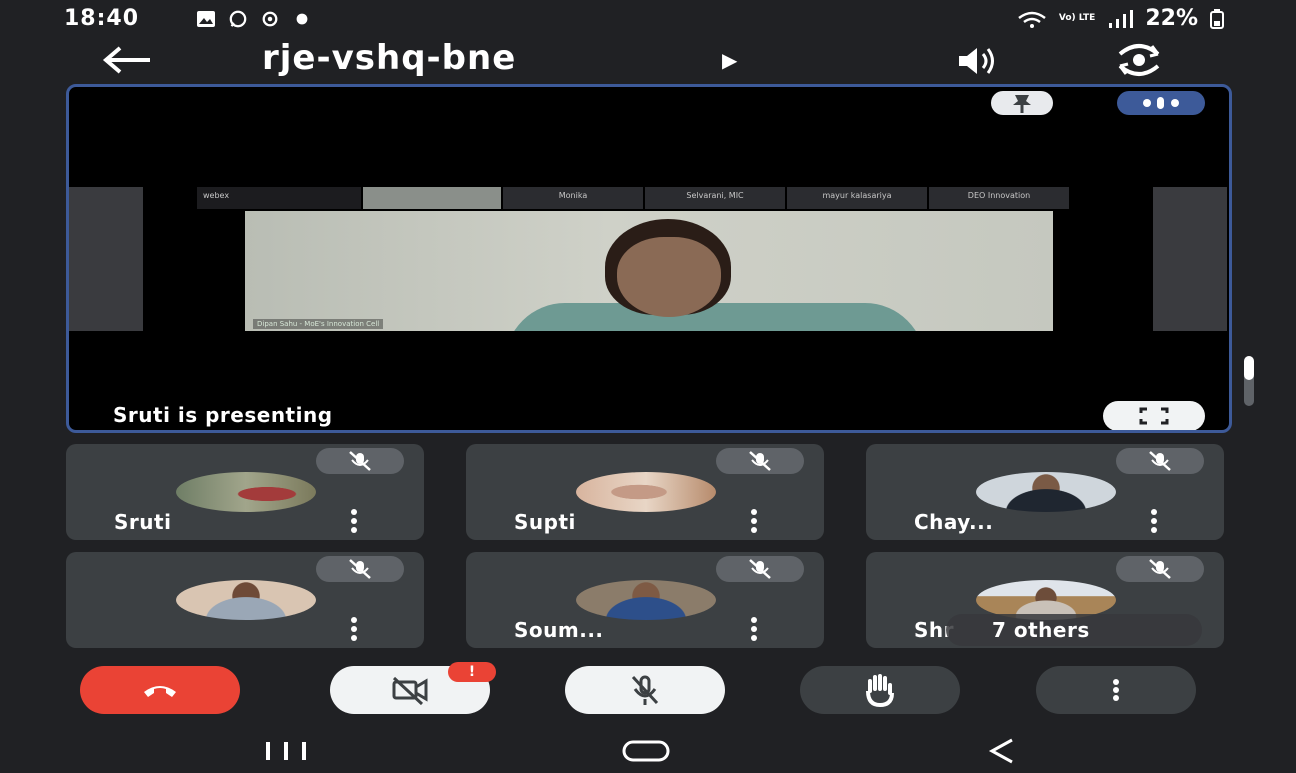 This screenshot has width=1296, height=773. Describe the element at coordinates (128, 60) in the screenshot. I see `back-arrow-icon` at that location.